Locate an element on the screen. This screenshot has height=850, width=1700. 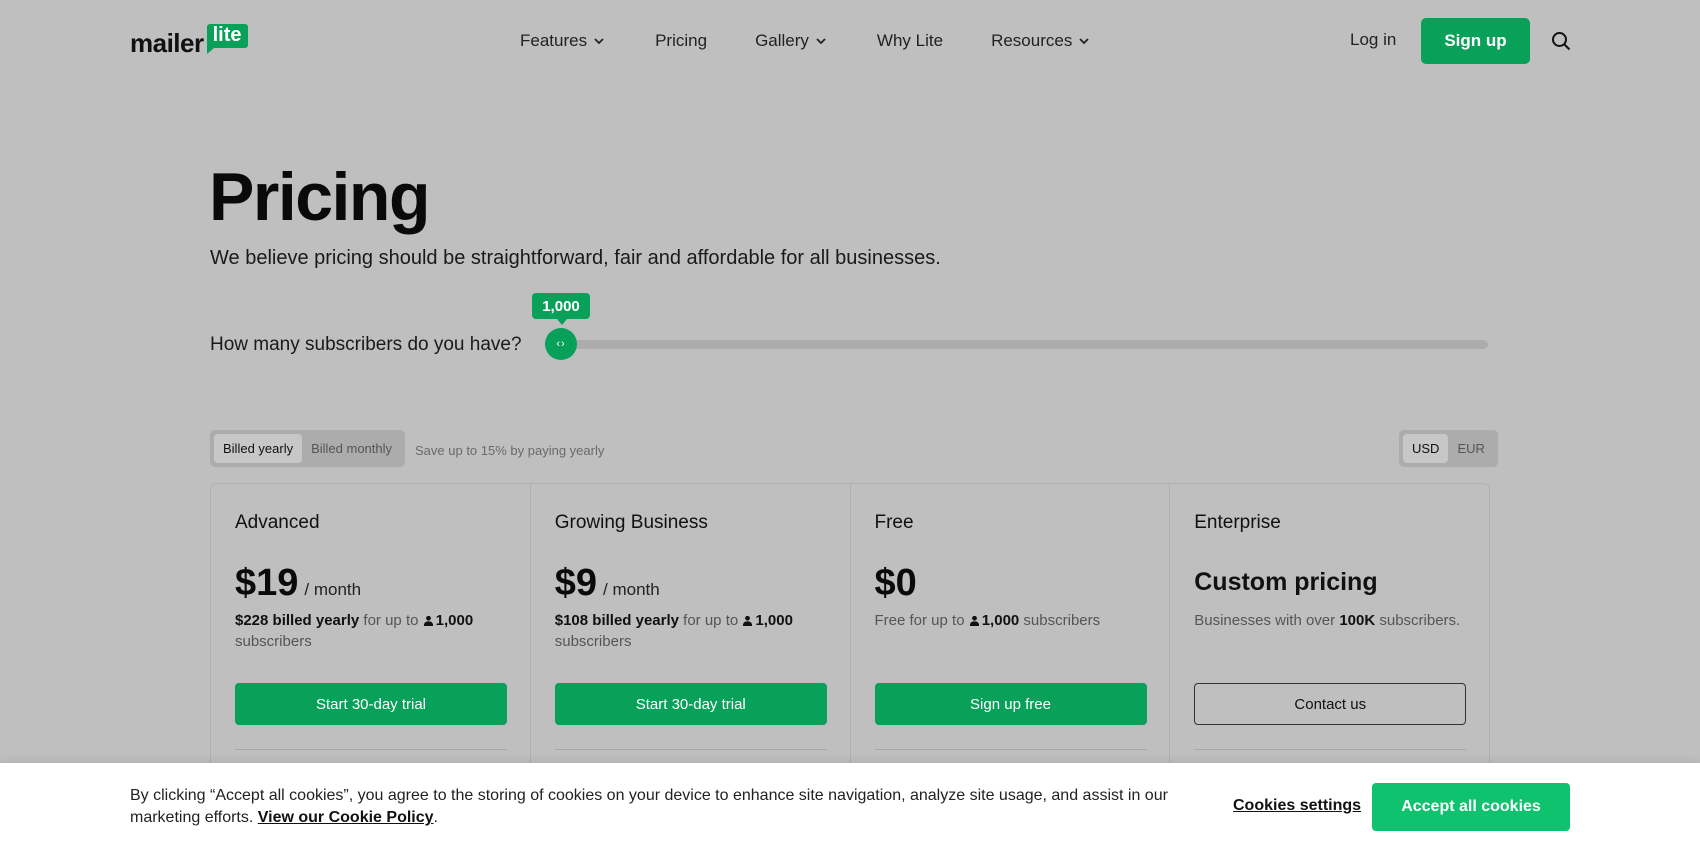
nav-item-label: Resources is located at coordinates (1032, 40).